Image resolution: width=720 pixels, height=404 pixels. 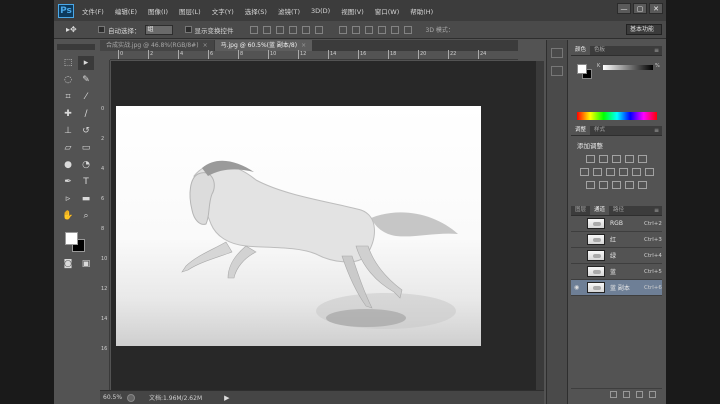 What do you see at coordinates (540, 225) in the screenshot?
I see `canvas-scrollbar` at bounding box center [540, 225].